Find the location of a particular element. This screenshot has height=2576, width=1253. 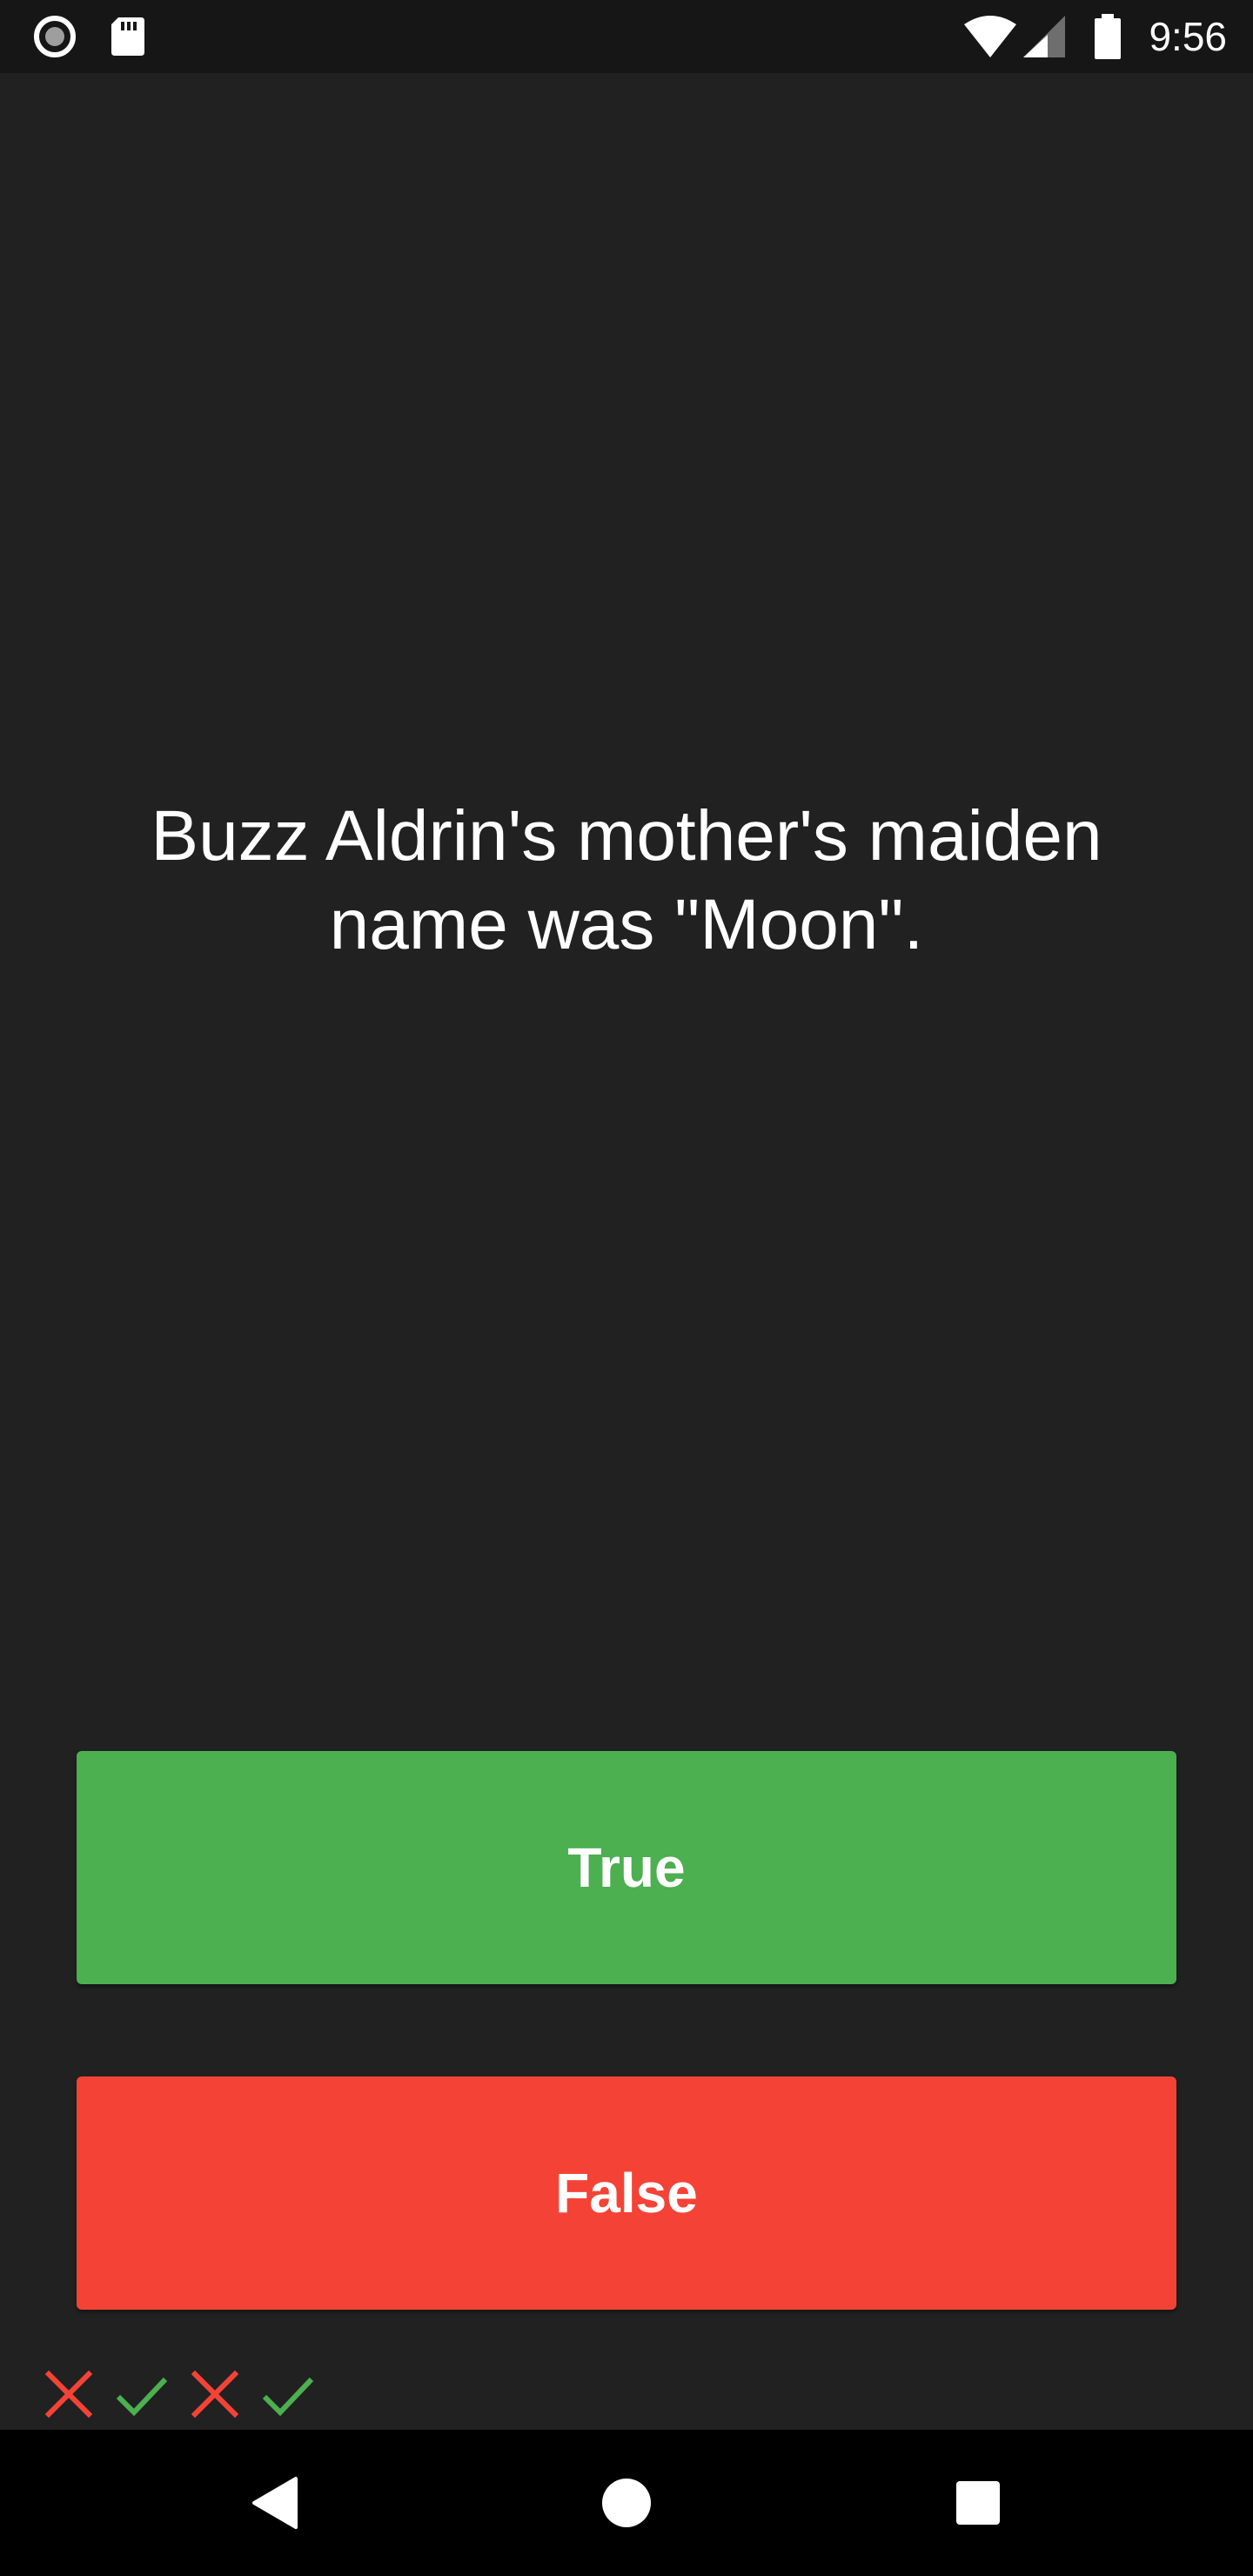

status-time: 9:56 is located at coordinates (1188, 37).